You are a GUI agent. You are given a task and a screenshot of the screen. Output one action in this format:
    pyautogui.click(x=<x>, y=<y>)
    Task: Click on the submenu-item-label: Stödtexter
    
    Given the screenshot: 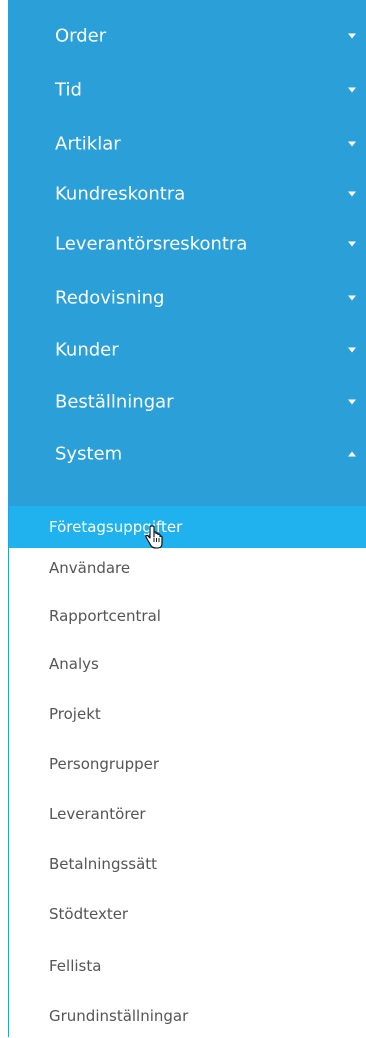 What is the action you would take?
    pyautogui.click(x=89, y=914)
    